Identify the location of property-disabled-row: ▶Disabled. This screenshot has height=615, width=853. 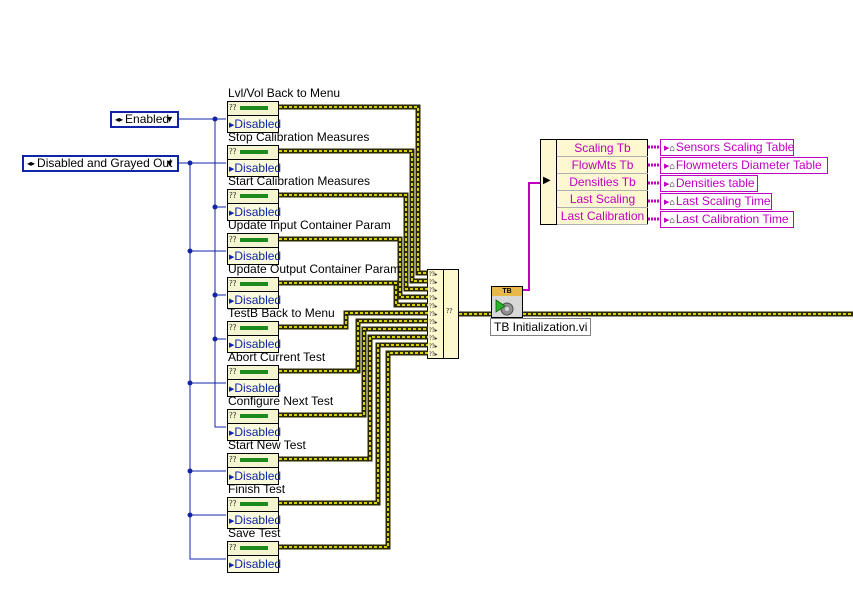
(255, 564).